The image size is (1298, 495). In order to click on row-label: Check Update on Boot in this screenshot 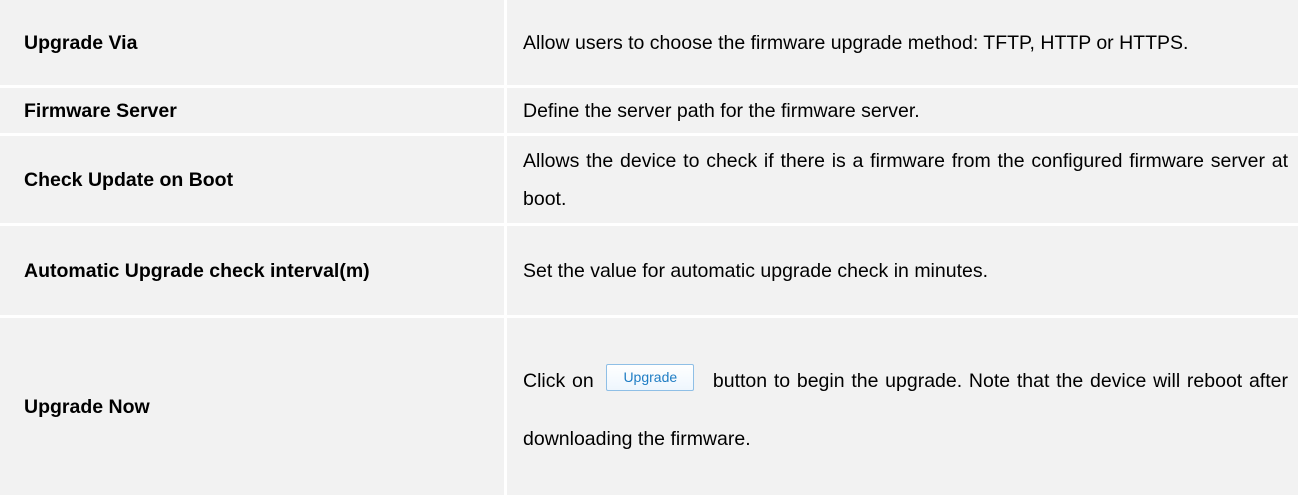, I will do `click(253, 181)`.